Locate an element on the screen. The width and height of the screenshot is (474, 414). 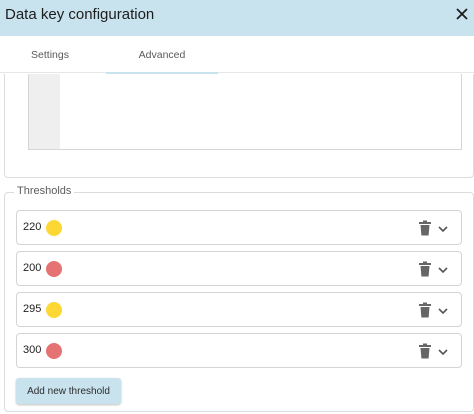
tab-settings-label: Settings is located at coordinates (50, 54).